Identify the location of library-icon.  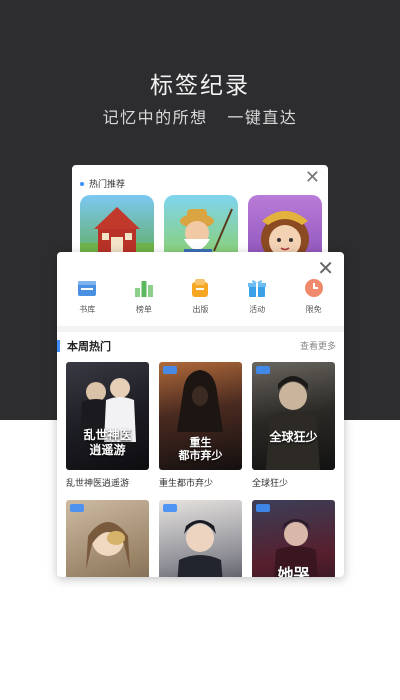
(87, 288).